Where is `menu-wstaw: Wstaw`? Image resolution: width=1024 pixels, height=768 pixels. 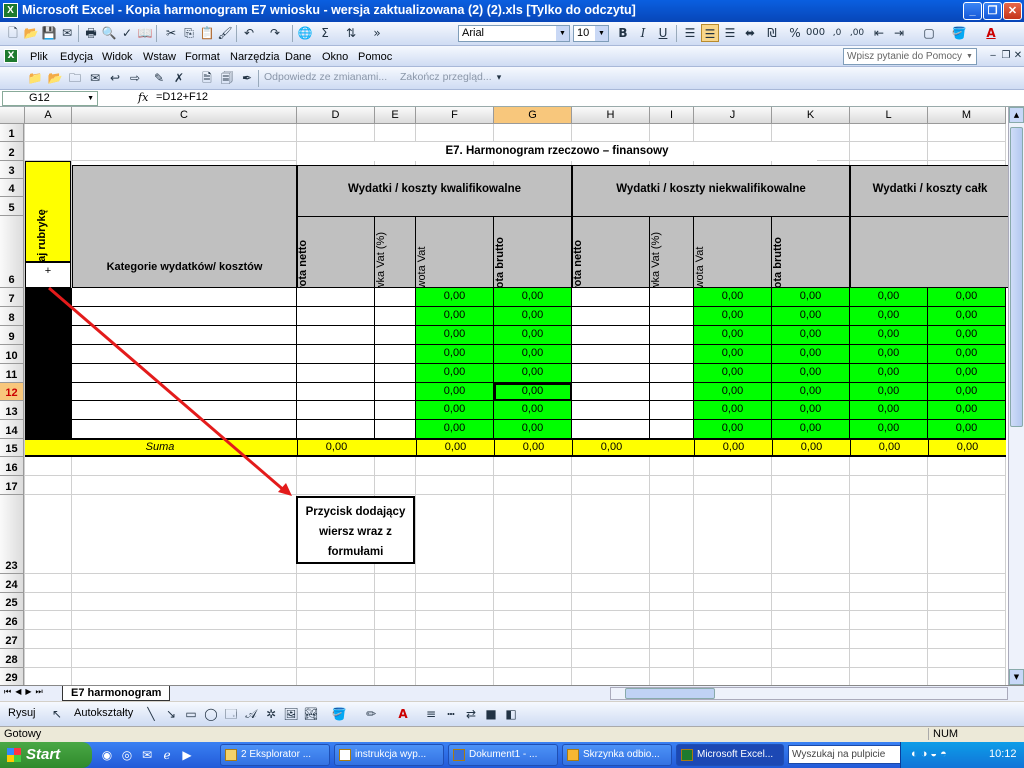 menu-wstaw: Wstaw is located at coordinates (159, 57).